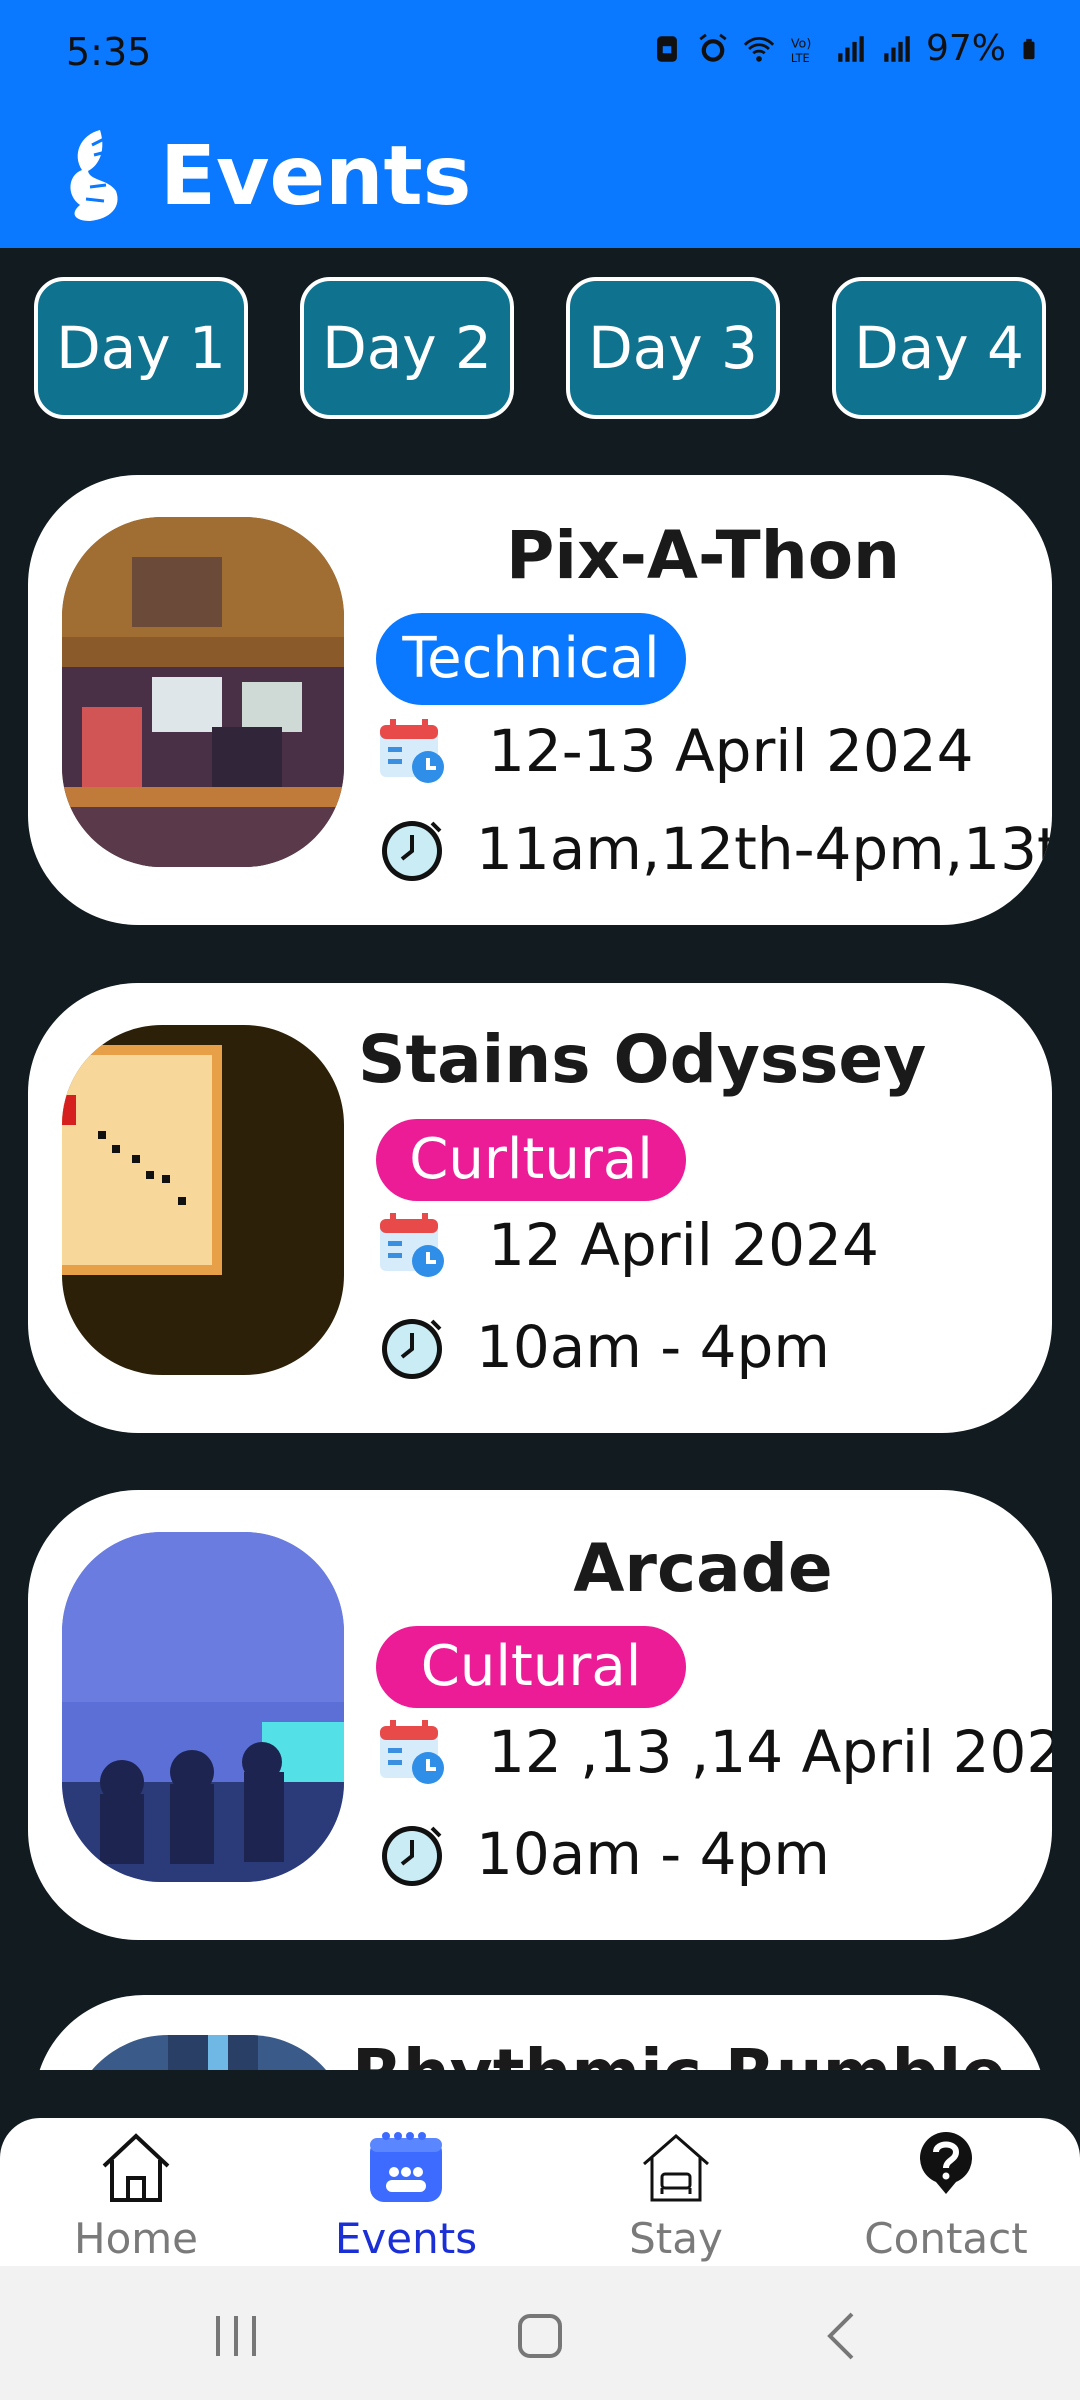  What do you see at coordinates (236, 2336) in the screenshot?
I see `recent-apps-icon` at bounding box center [236, 2336].